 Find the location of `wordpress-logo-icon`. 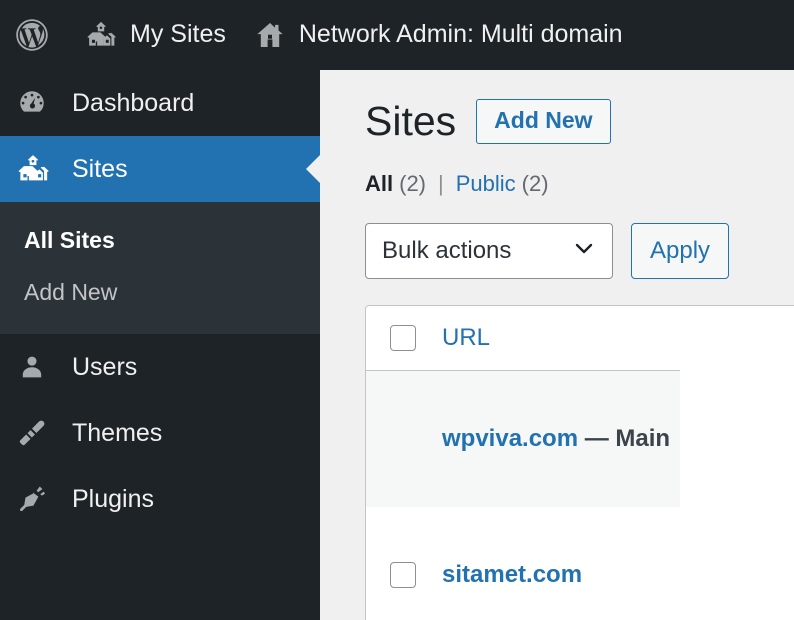

wordpress-logo-icon is located at coordinates (32, 35).